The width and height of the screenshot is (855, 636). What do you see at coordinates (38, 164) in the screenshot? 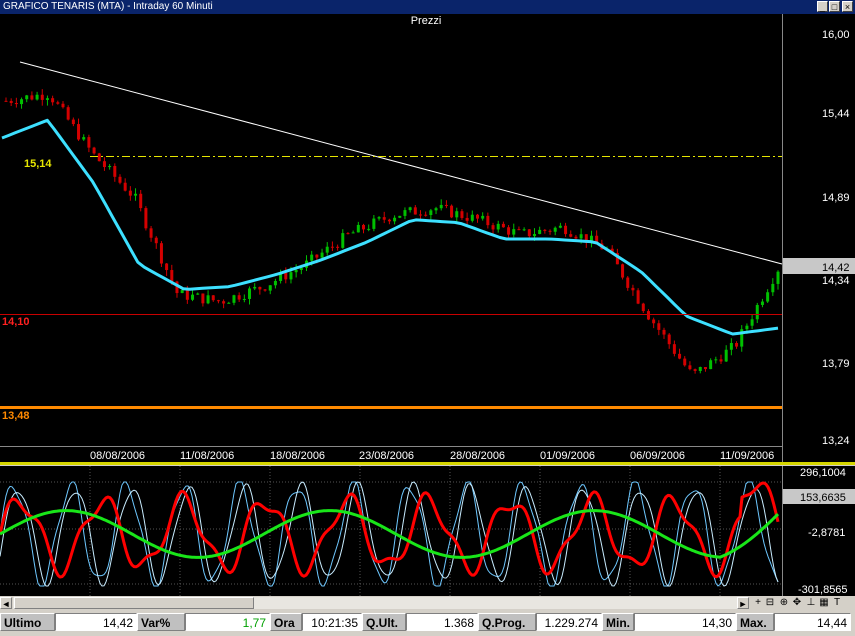
I see `dash-level-label: 15,14` at bounding box center [38, 164].